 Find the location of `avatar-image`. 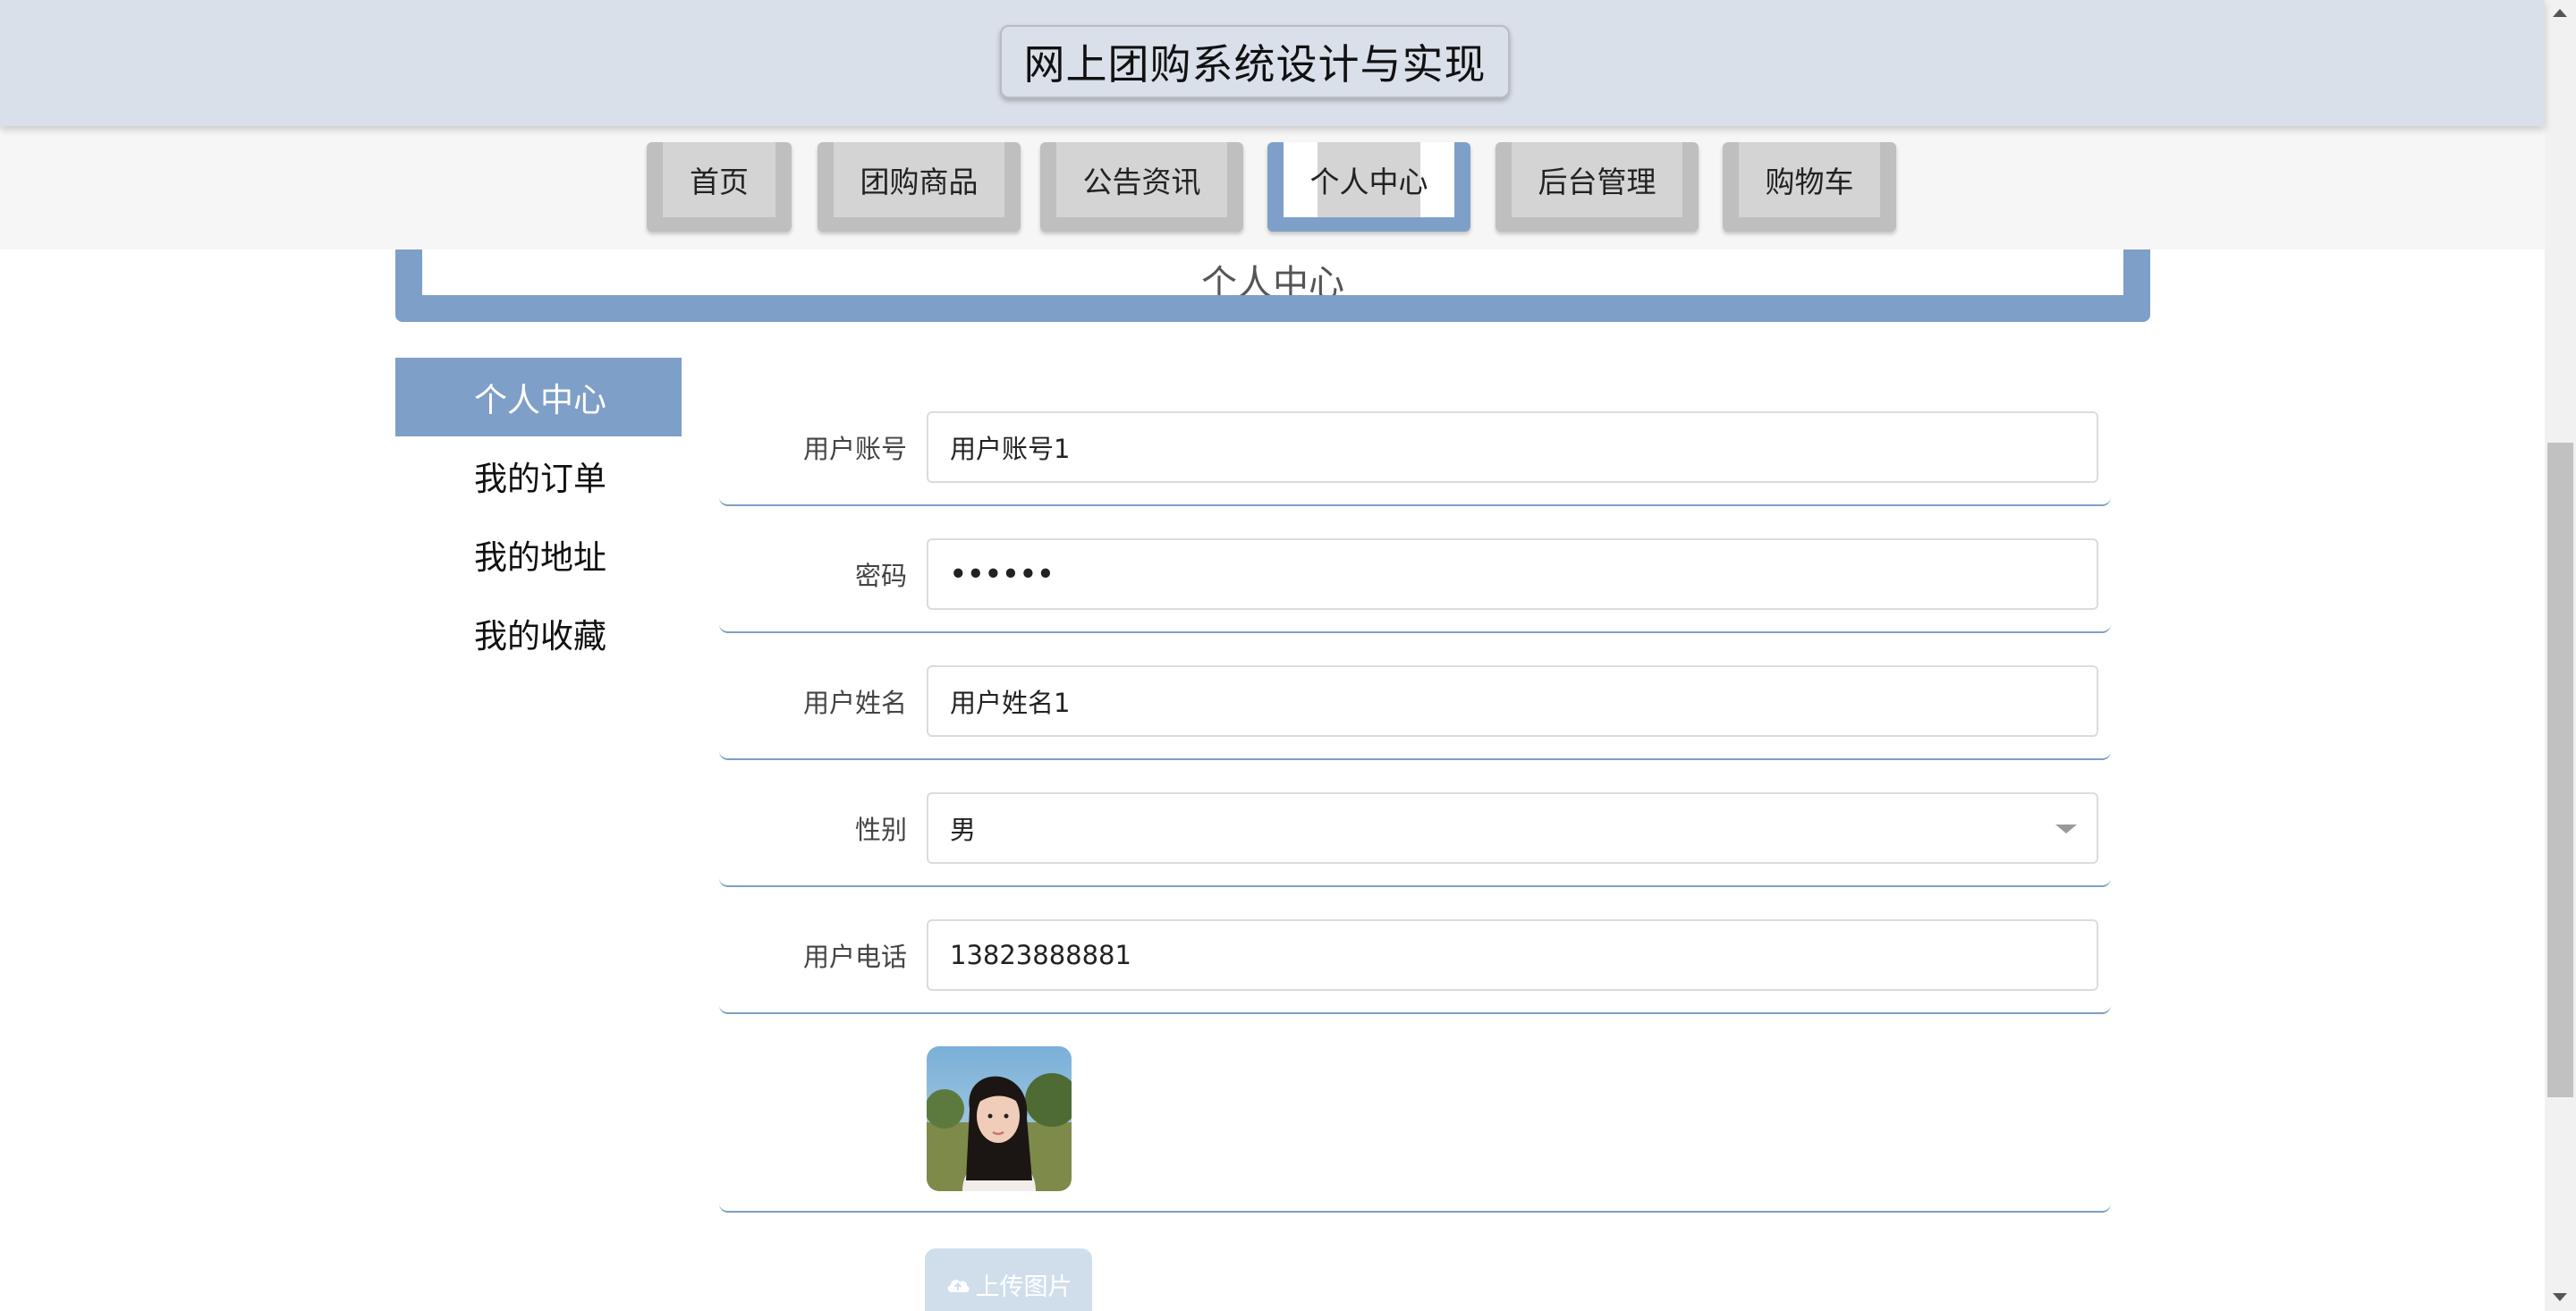

avatar-image is located at coordinates (999, 1118).